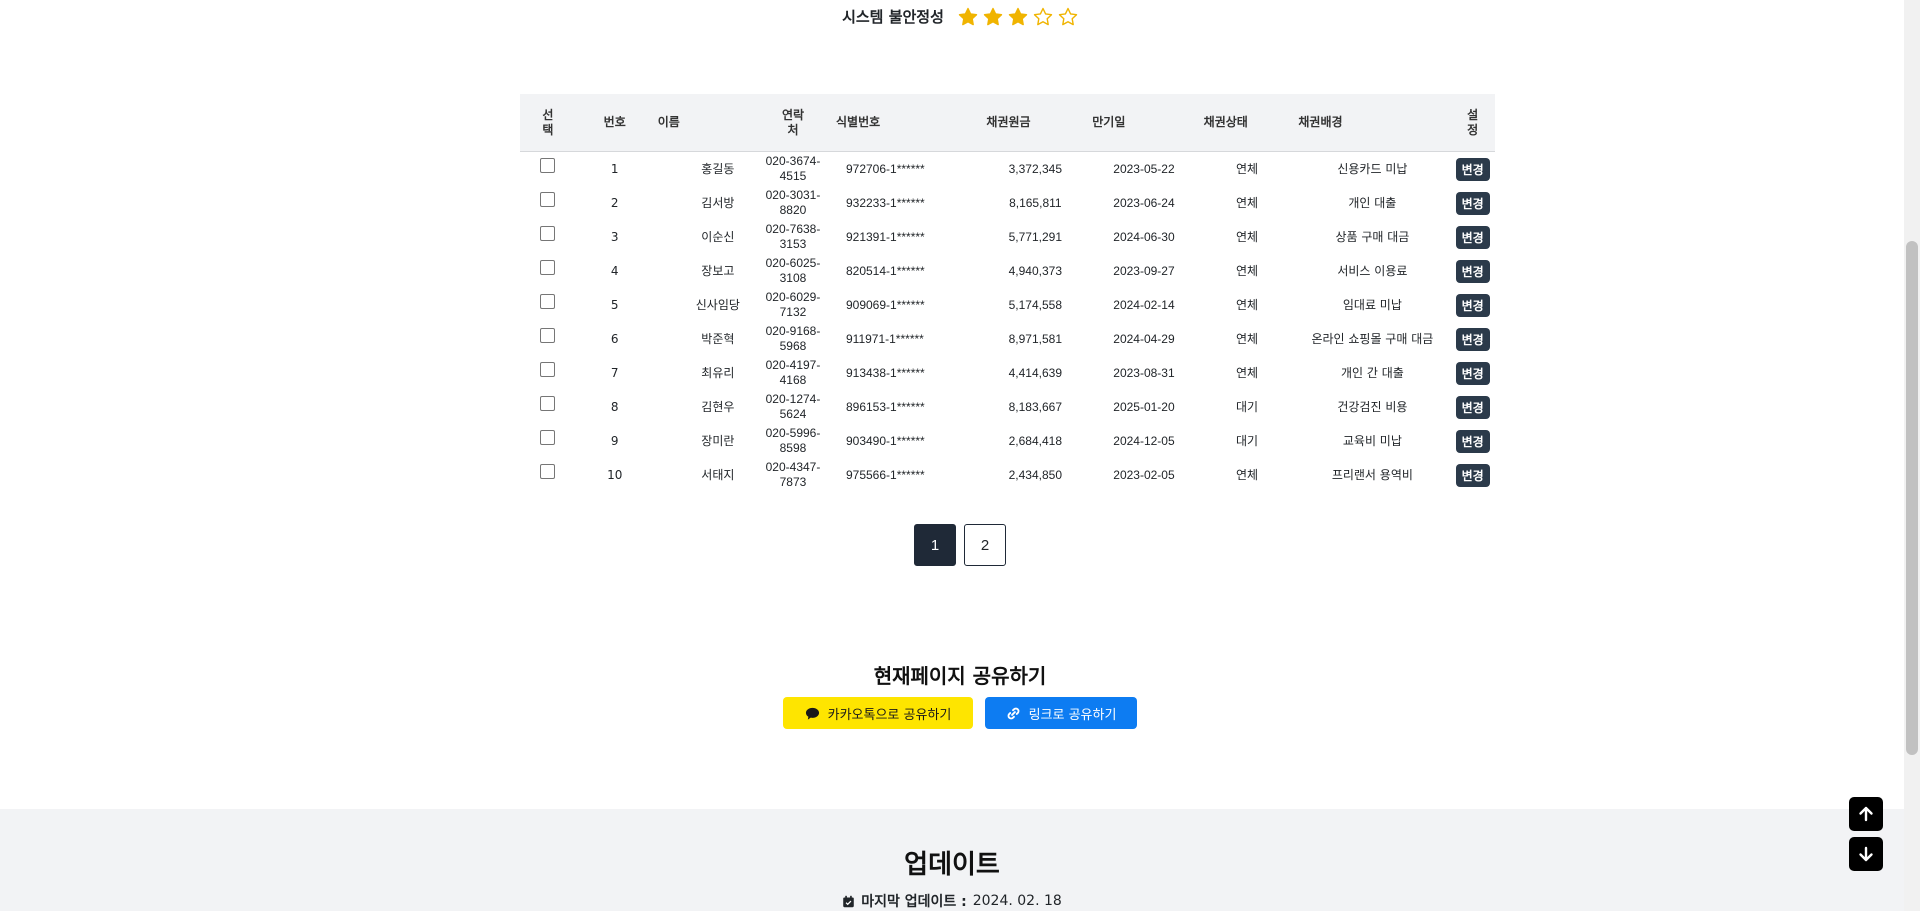 The height and width of the screenshot is (911, 1920). What do you see at coordinates (614, 168) in the screenshot?
I see `cell-no: 1` at bounding box center [614, 168].